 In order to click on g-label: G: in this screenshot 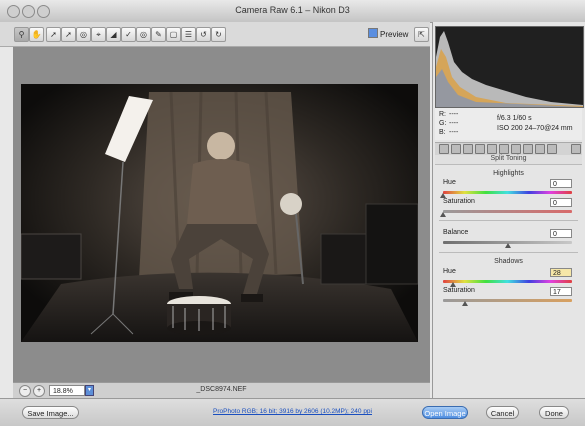, I will do `click(443, 123)`.